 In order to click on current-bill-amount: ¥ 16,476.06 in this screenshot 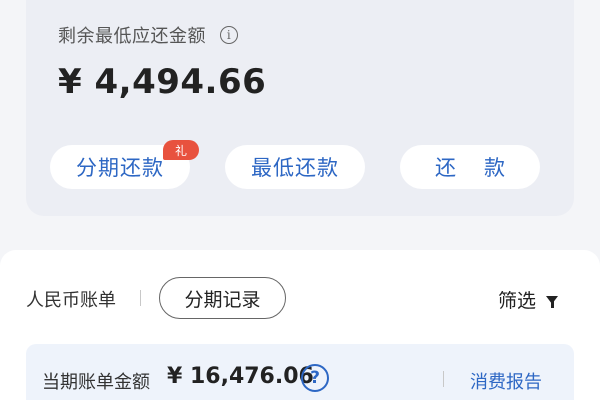, I will do `click(240, 376)`.